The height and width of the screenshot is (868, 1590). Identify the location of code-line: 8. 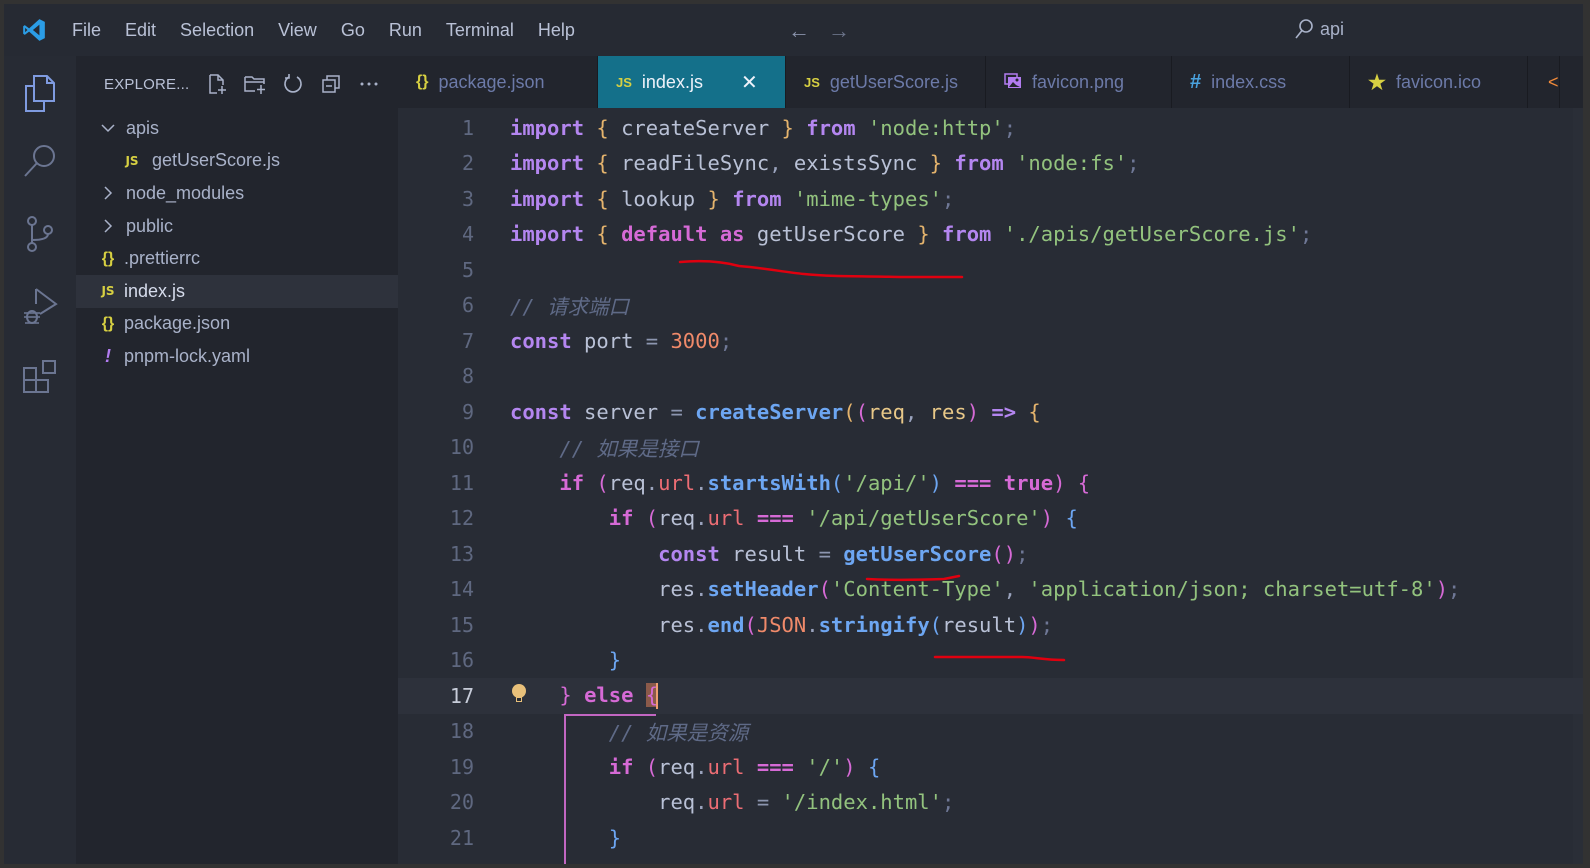
(990, 377).